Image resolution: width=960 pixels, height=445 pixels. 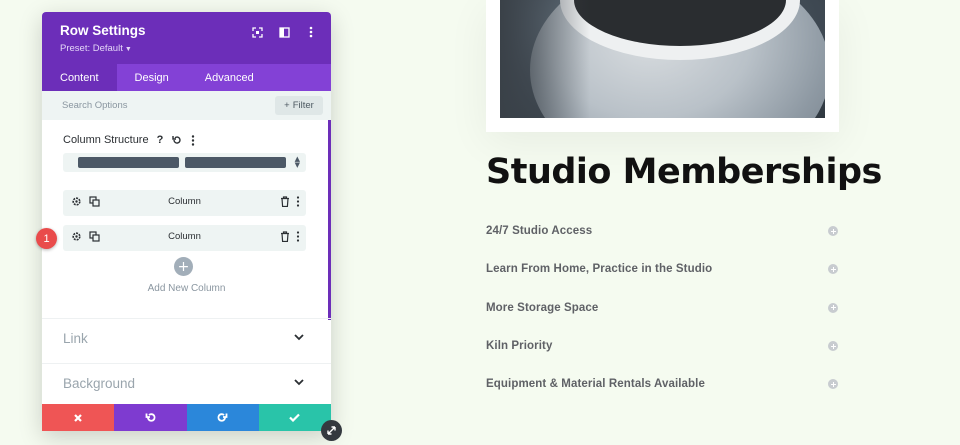 I want to click on accordion-item-label: More Storage Space, so click(x=542, y=307).